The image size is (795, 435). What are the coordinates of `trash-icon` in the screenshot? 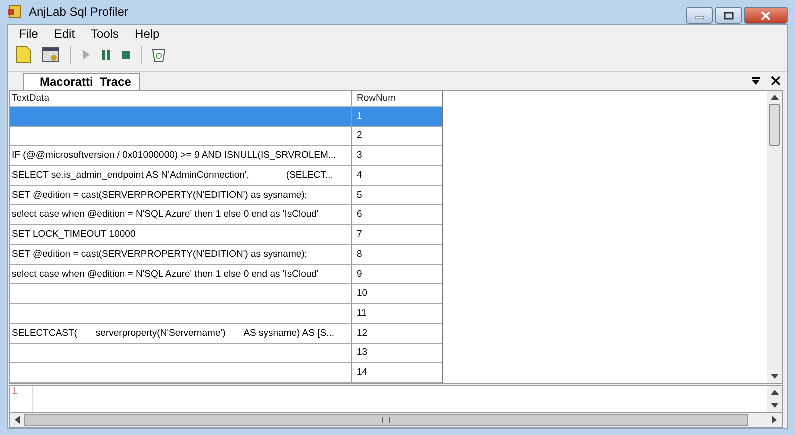 It's located at (159, 55).